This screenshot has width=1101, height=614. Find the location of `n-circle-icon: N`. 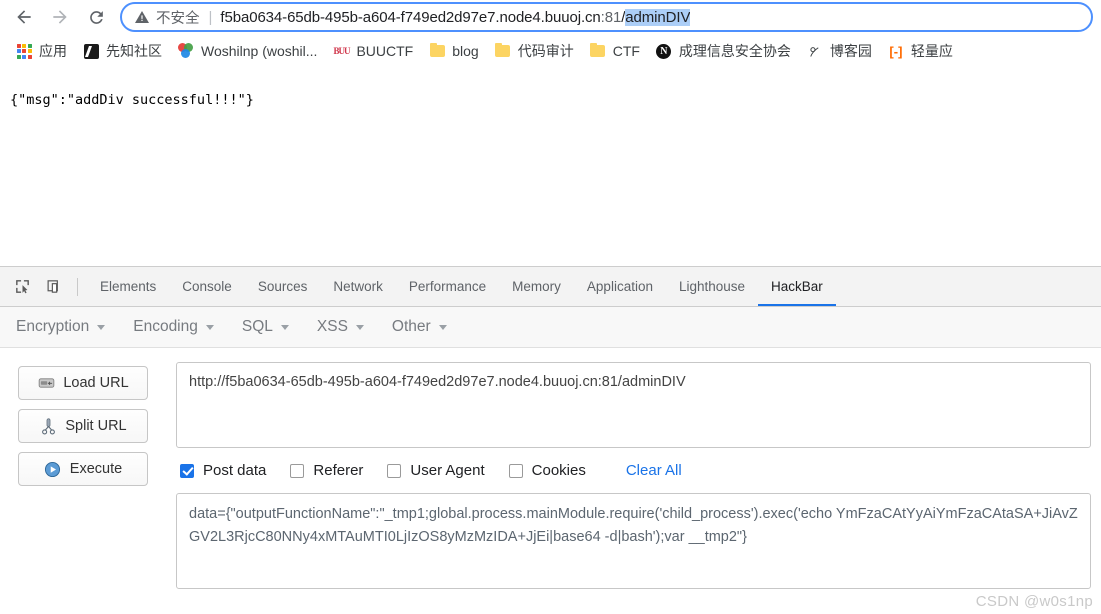

n-circle-icon: N is located at coordinates (664, 51).